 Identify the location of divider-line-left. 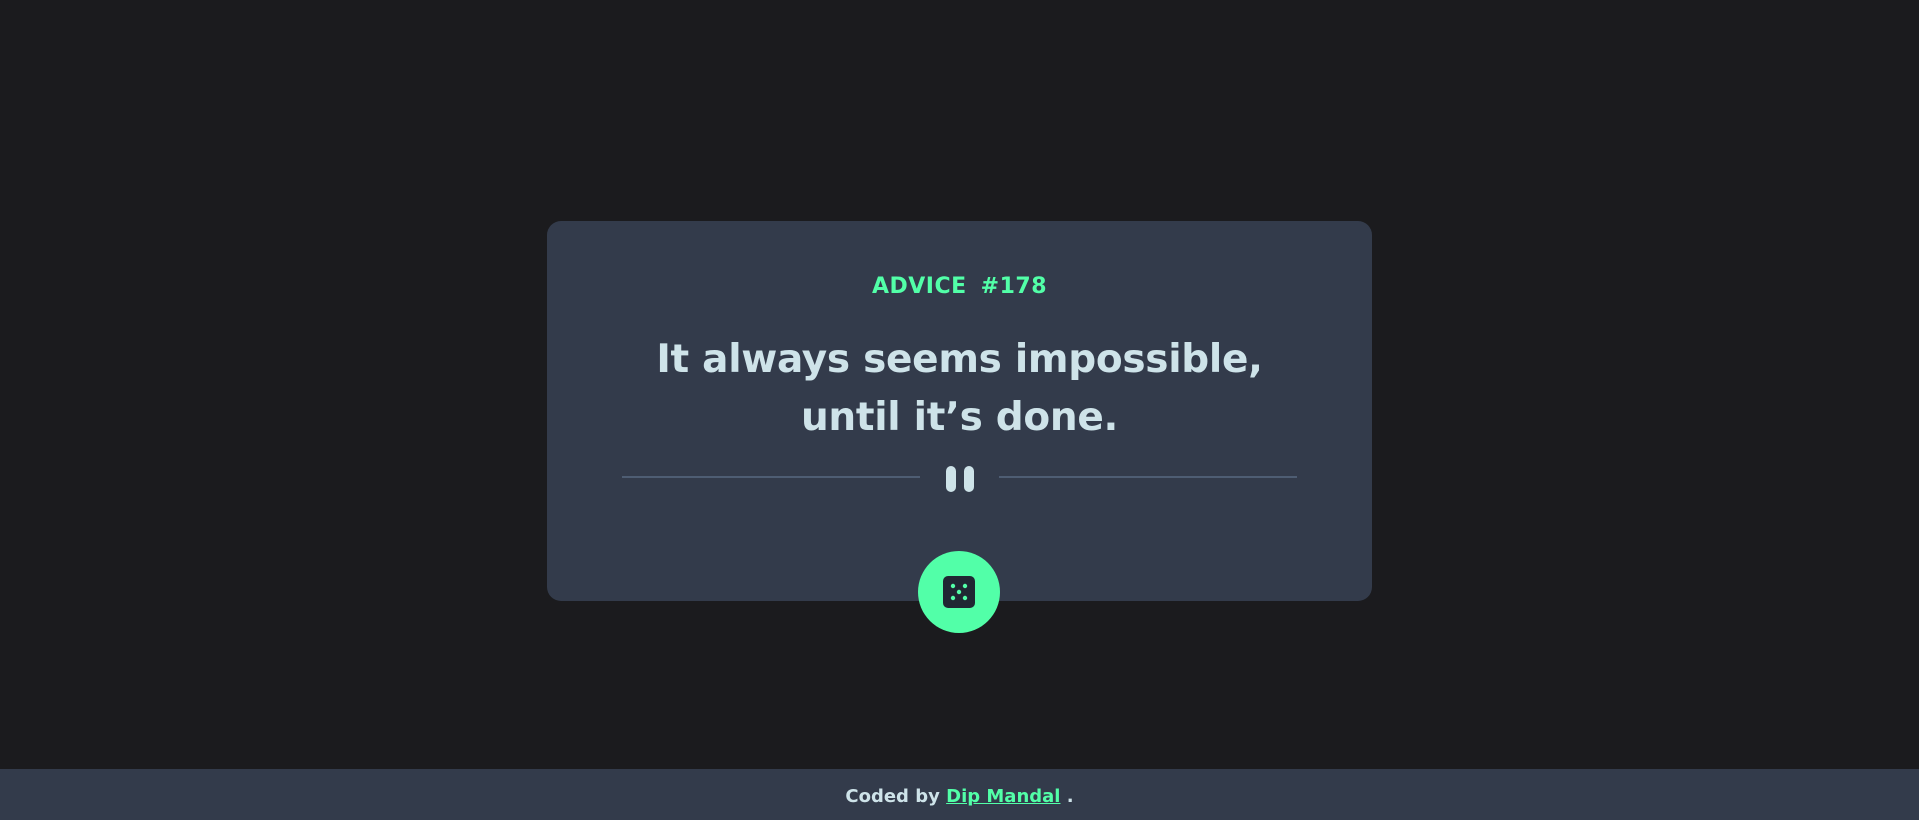
(771, 477).